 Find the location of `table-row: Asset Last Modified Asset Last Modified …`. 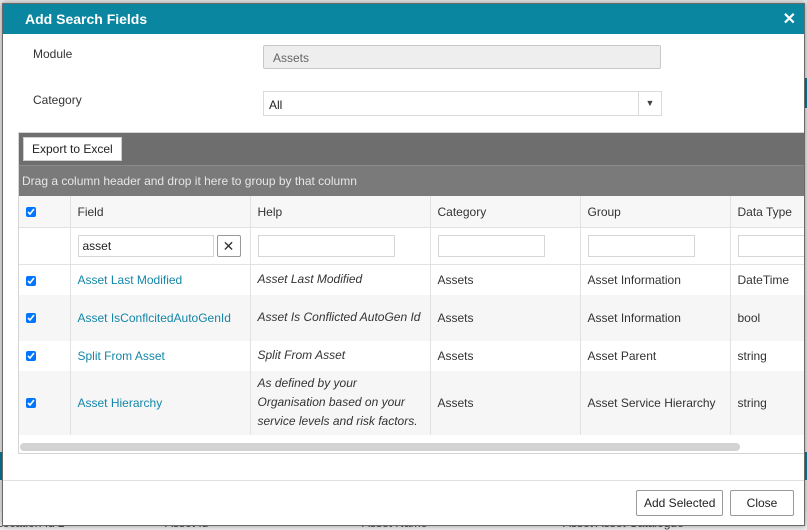

table-row: Asset Last Modified Asset Last Modified … is located at coordinates (411, 279).